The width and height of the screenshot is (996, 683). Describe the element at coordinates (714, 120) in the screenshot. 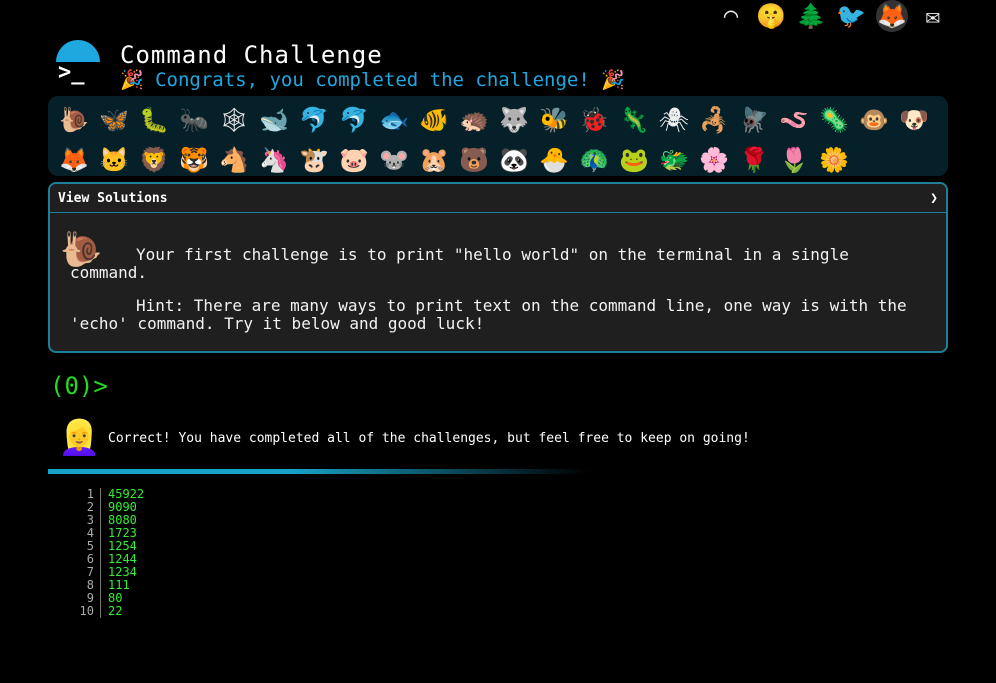

I see `challenge-icon: 🦂` at that location.